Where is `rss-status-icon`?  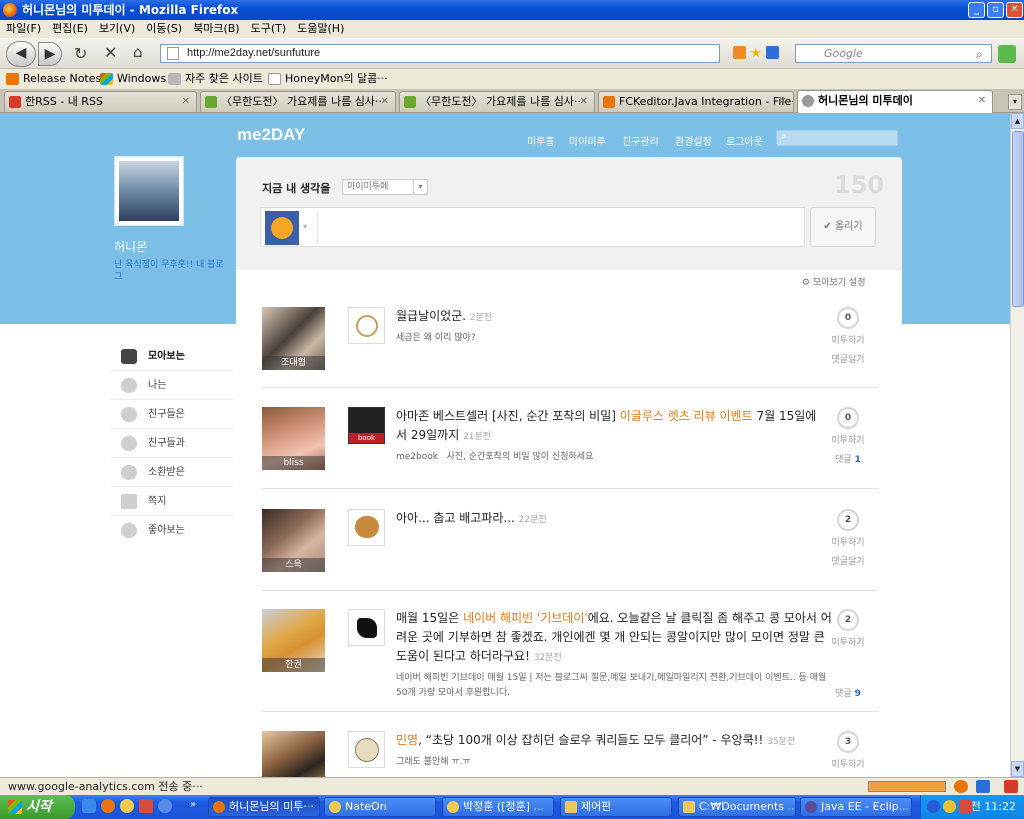
rss-status-icon is located at coordinates (1011, 786).